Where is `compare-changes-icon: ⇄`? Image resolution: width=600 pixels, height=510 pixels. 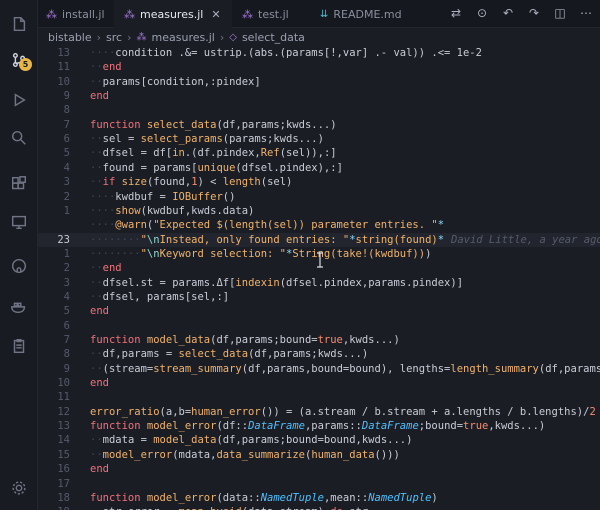
compare-changes-icon: ⇄ is located at coordinates (456, 13).